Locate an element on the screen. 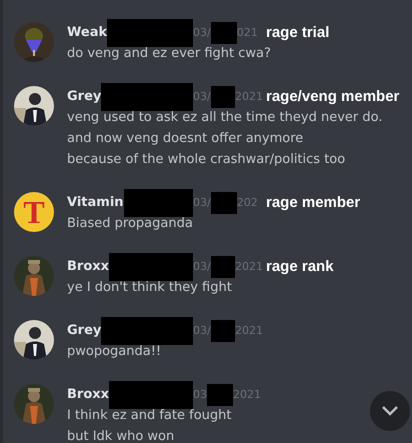  annotation: rage/veng member is located at coordinates (333, 96).